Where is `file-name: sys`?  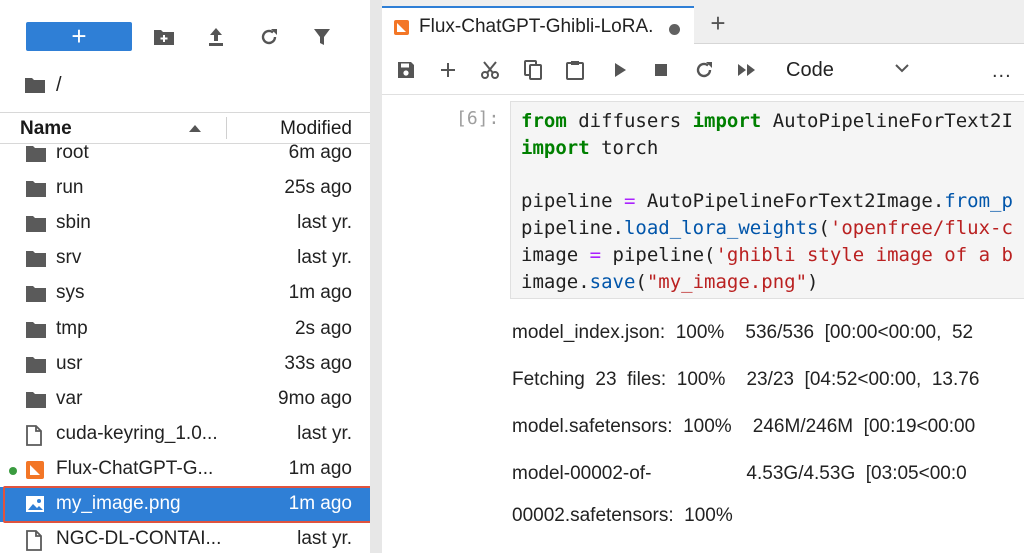 file-name: sys is located at coordinates (70, 293).